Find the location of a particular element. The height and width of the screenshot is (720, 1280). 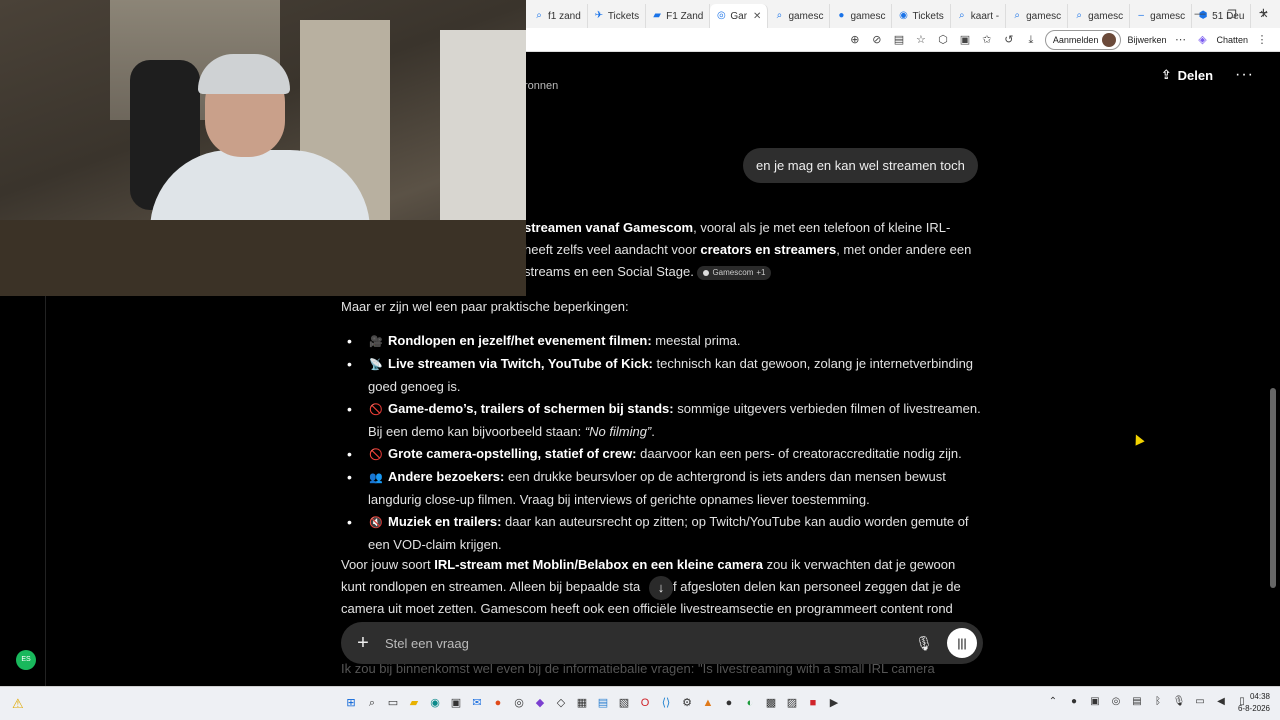

app-icon: ◆ is located at coordinates (540, 703).